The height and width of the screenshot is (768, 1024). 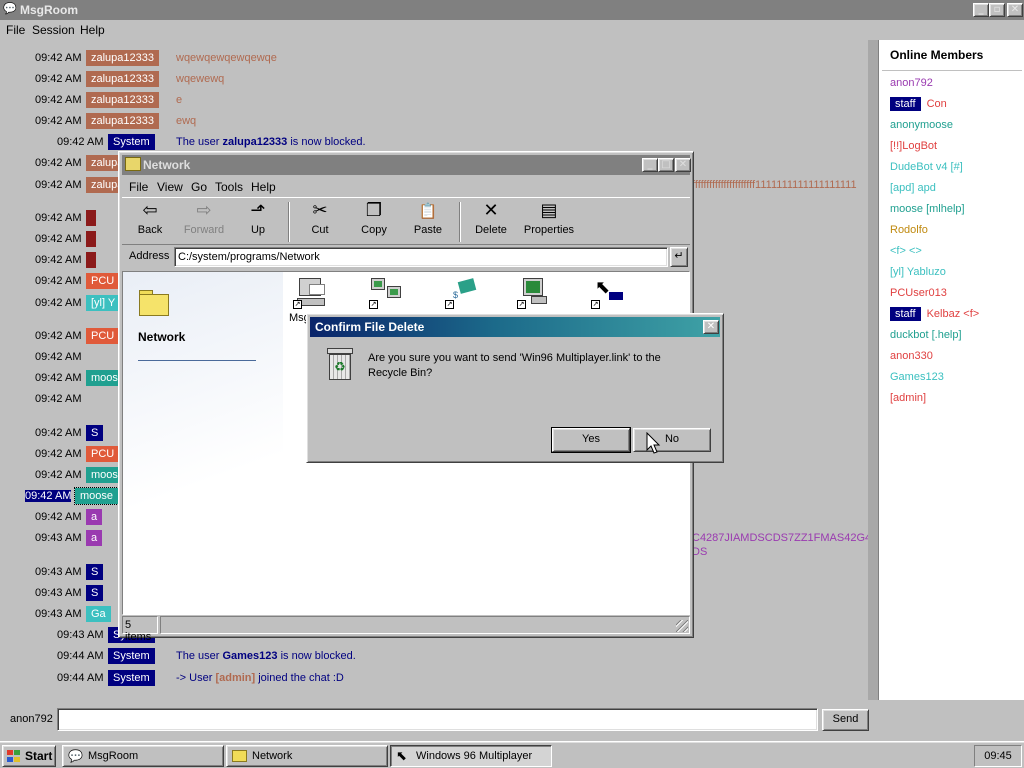 I want to click on yes-button: Yes, so click(x=591, y=440).